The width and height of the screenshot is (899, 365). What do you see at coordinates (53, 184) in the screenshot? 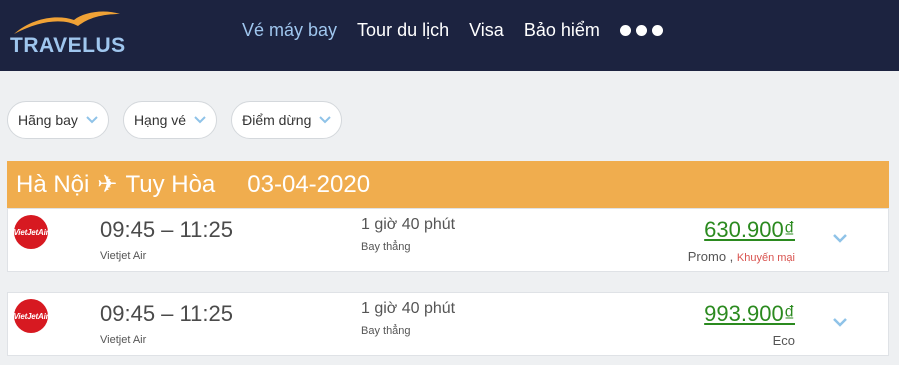
I see `route-origin: Hà Nội` at bounding box center [53, 184].